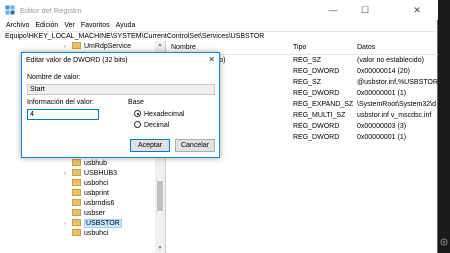  I want to click on value-data: (valor no establecido), so click(390, 60).